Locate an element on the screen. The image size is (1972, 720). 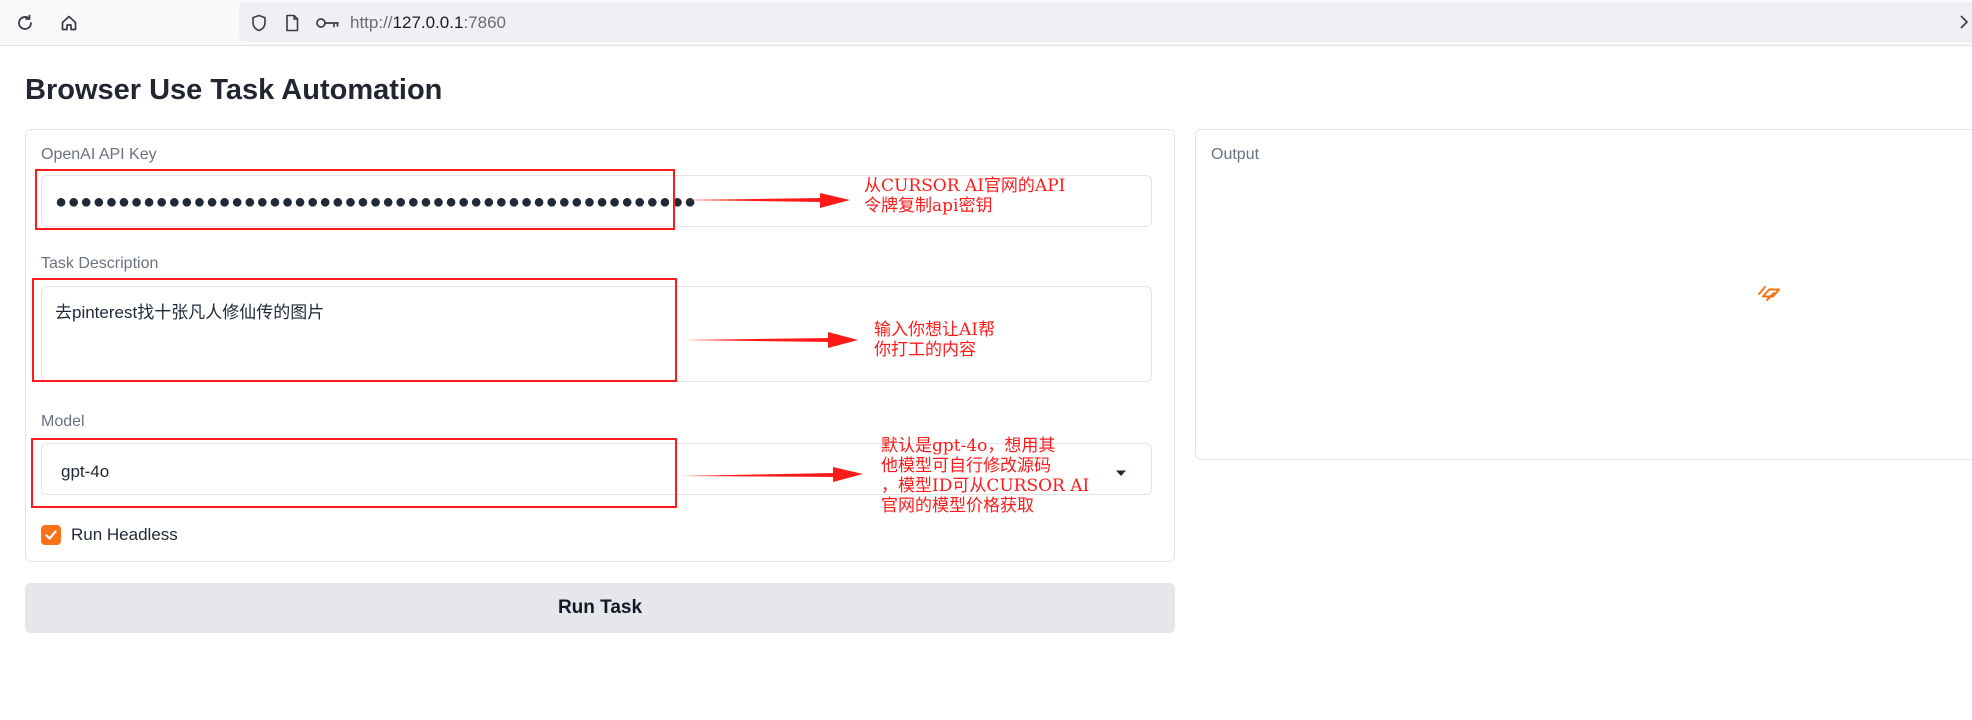
api-key-highlight-box is located at coordinates (355, 199).